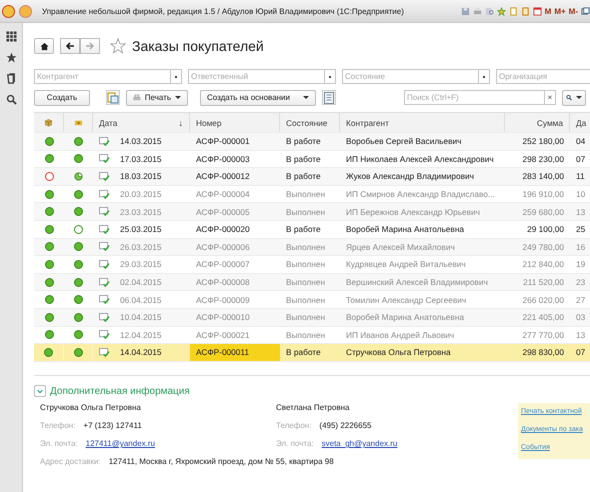  I want to click on table-cell-text: 23, so click(580, 283).